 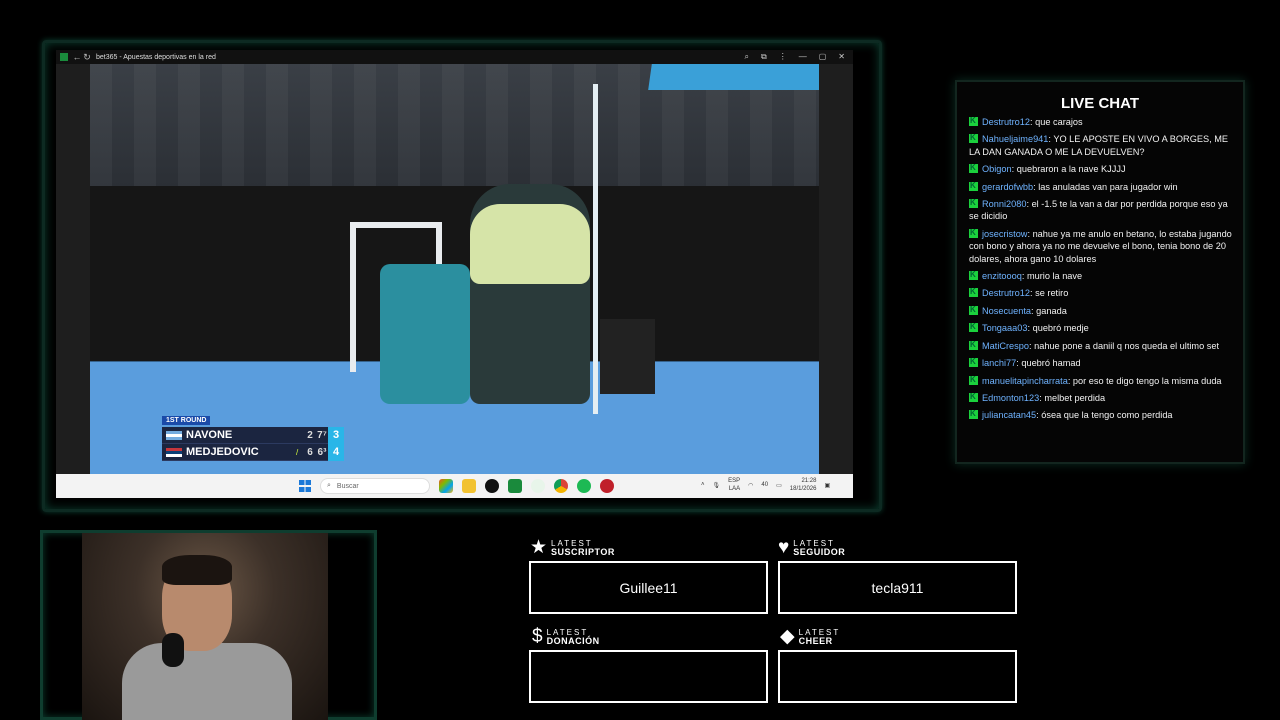 What do you see at coordinates (648, 676) in the screenshot?
I see `latest-donacion-box` at bounding box center [648, 676].